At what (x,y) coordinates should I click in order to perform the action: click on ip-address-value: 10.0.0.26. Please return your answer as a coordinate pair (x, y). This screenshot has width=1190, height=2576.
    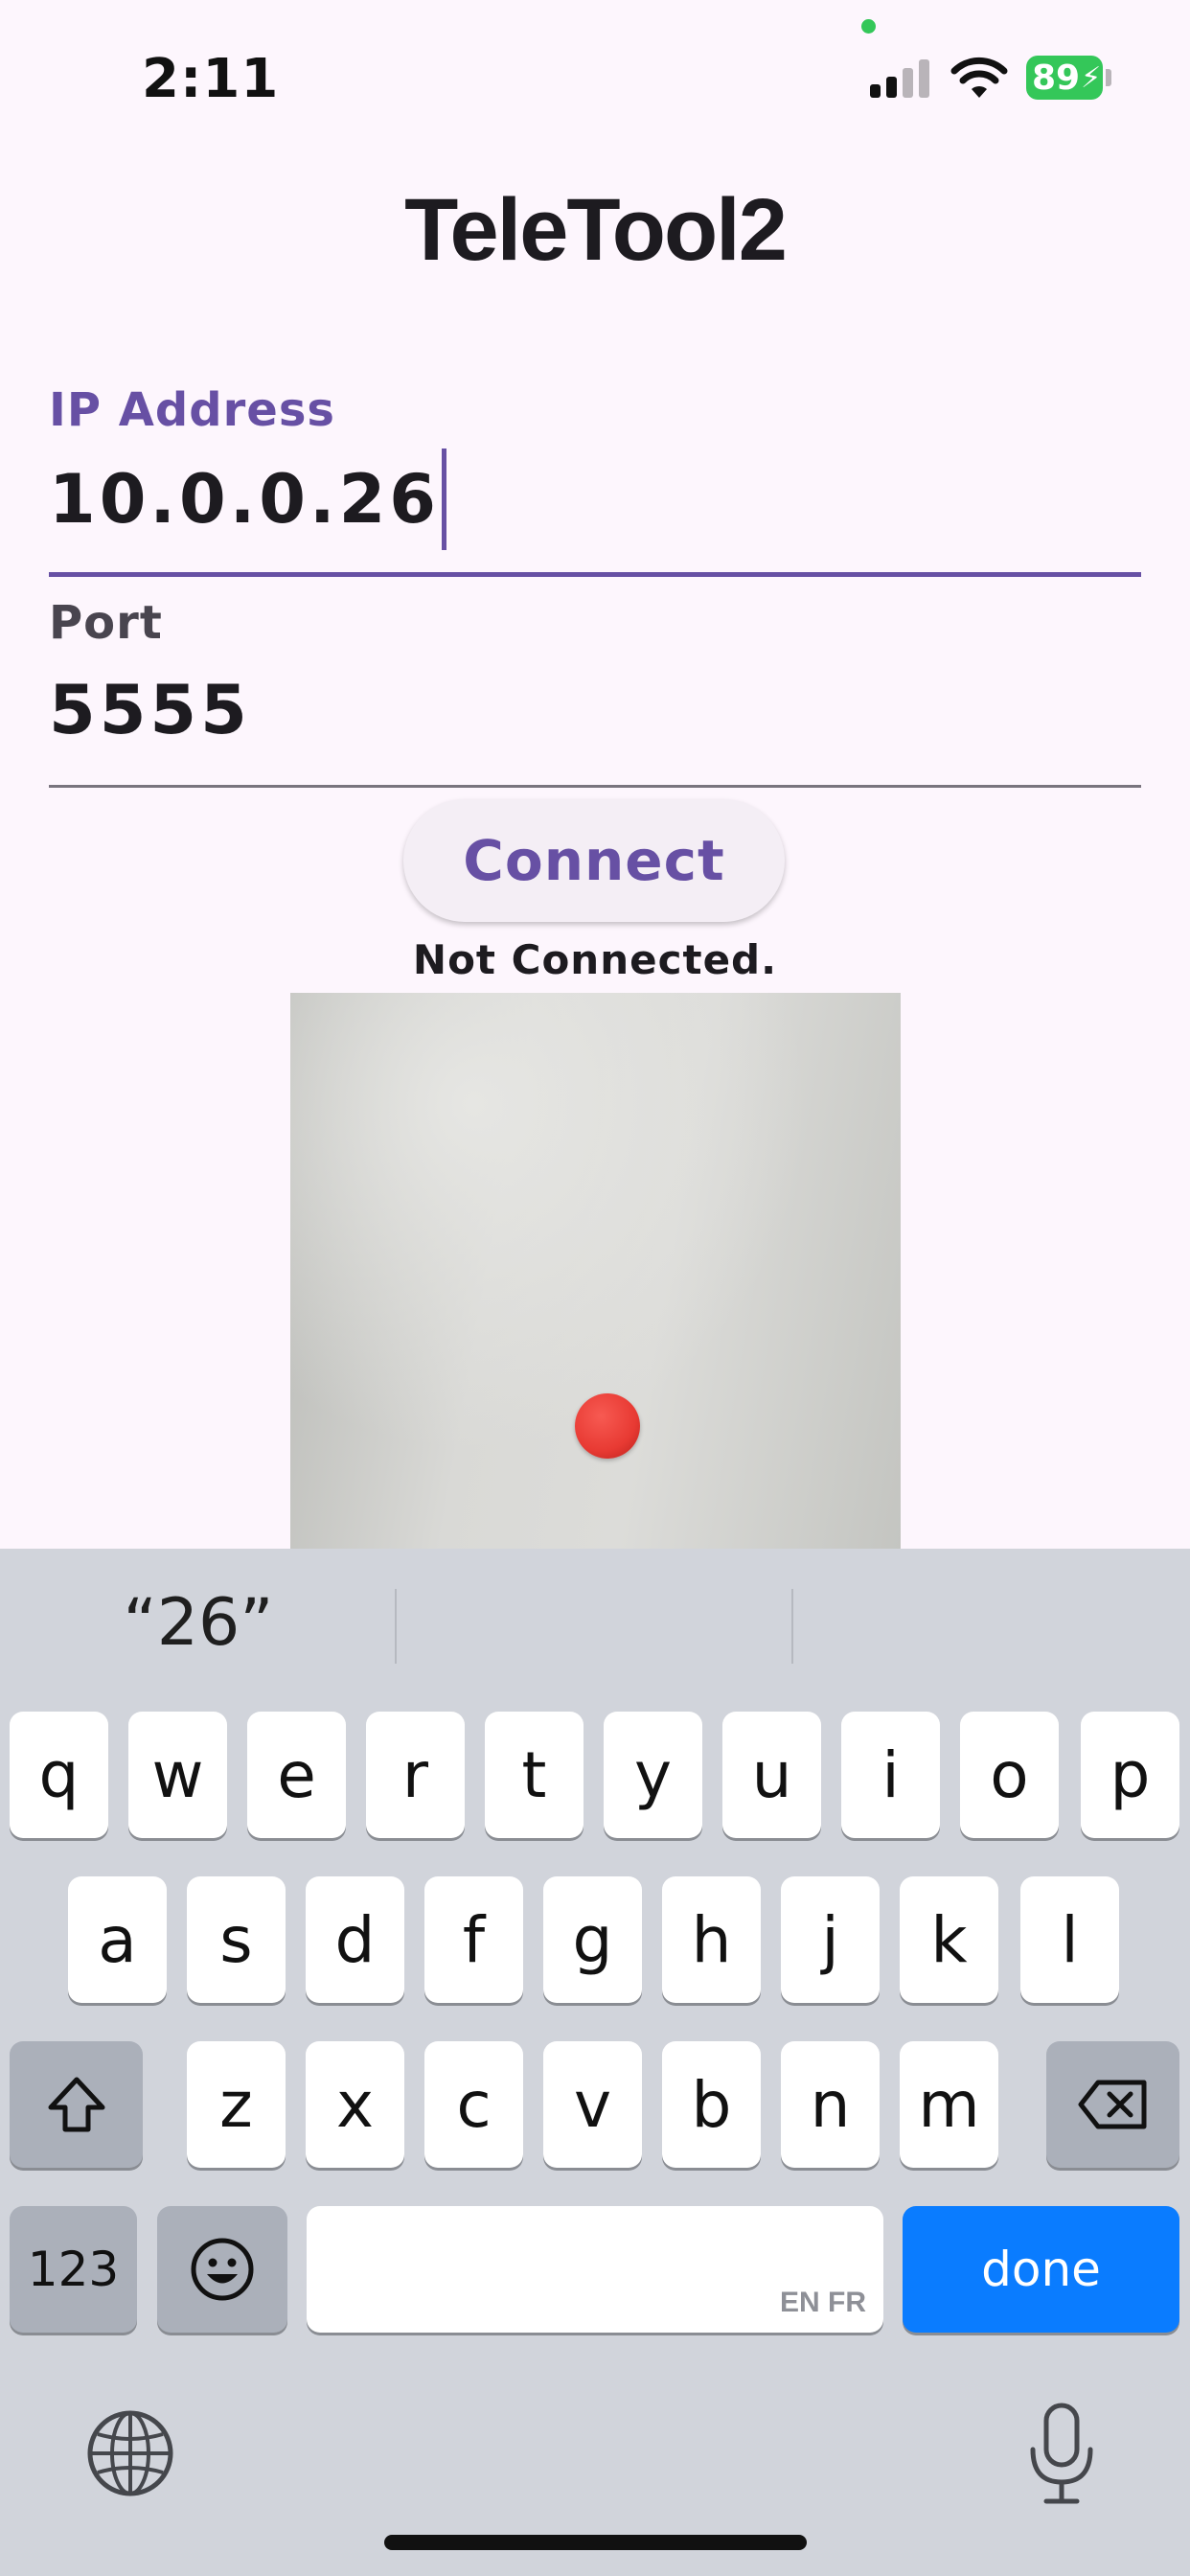
    Looking at the image, I should click on (245, 499).